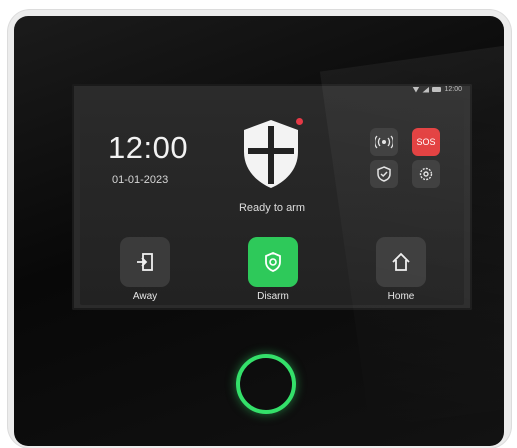 Image resolution: width=517 pixels, height=448 pixels. Describe the element at coordinates (272, 208) in the screenshot. I see `arm-status-text: Ready to arm` at that location.